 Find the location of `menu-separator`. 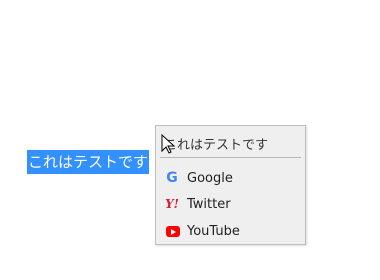

menu-separator is located at coordinates (230, 157).